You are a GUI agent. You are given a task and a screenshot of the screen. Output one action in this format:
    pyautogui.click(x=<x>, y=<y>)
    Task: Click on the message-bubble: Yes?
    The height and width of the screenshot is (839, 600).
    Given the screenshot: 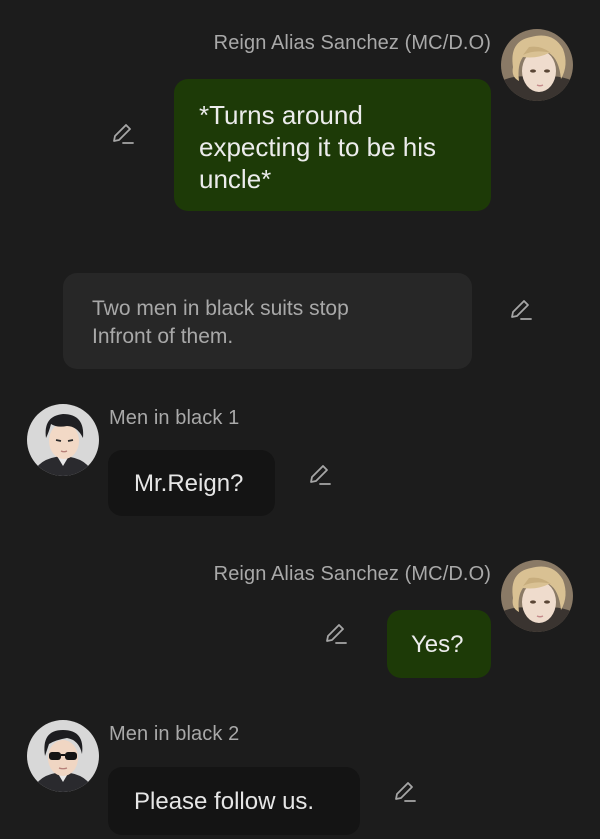 What is the action you would take?
    pyautogui.click(x=439, y=644)
    